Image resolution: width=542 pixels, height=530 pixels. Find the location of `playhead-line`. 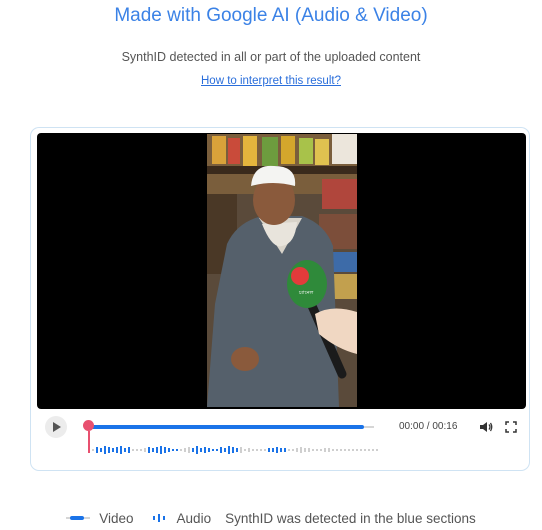

playhead-line is located at coordinates (89, 442).